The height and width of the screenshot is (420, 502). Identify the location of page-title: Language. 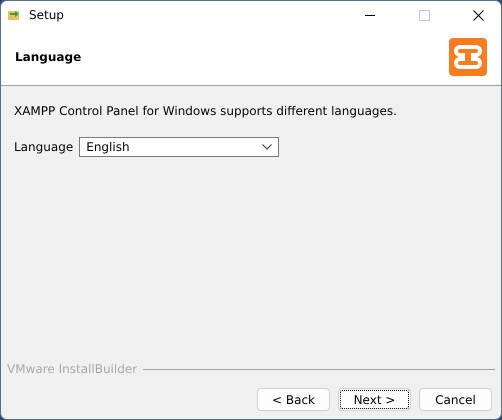
(48, 57).